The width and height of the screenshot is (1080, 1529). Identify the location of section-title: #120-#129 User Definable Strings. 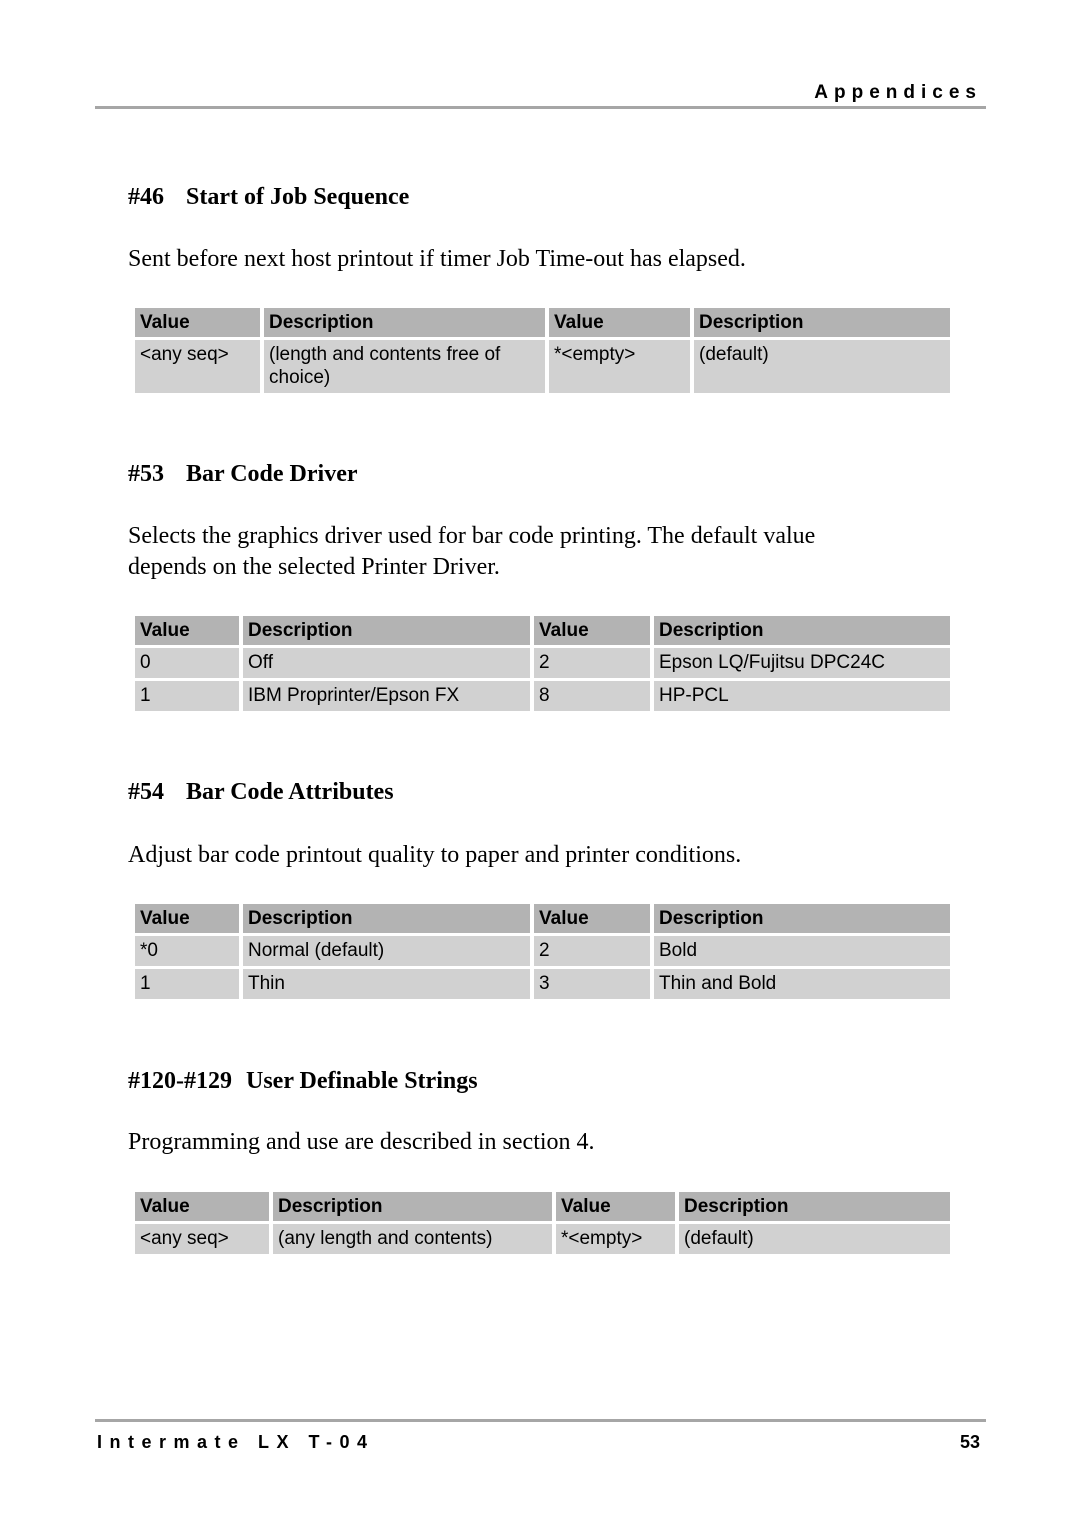
(303, 1081).